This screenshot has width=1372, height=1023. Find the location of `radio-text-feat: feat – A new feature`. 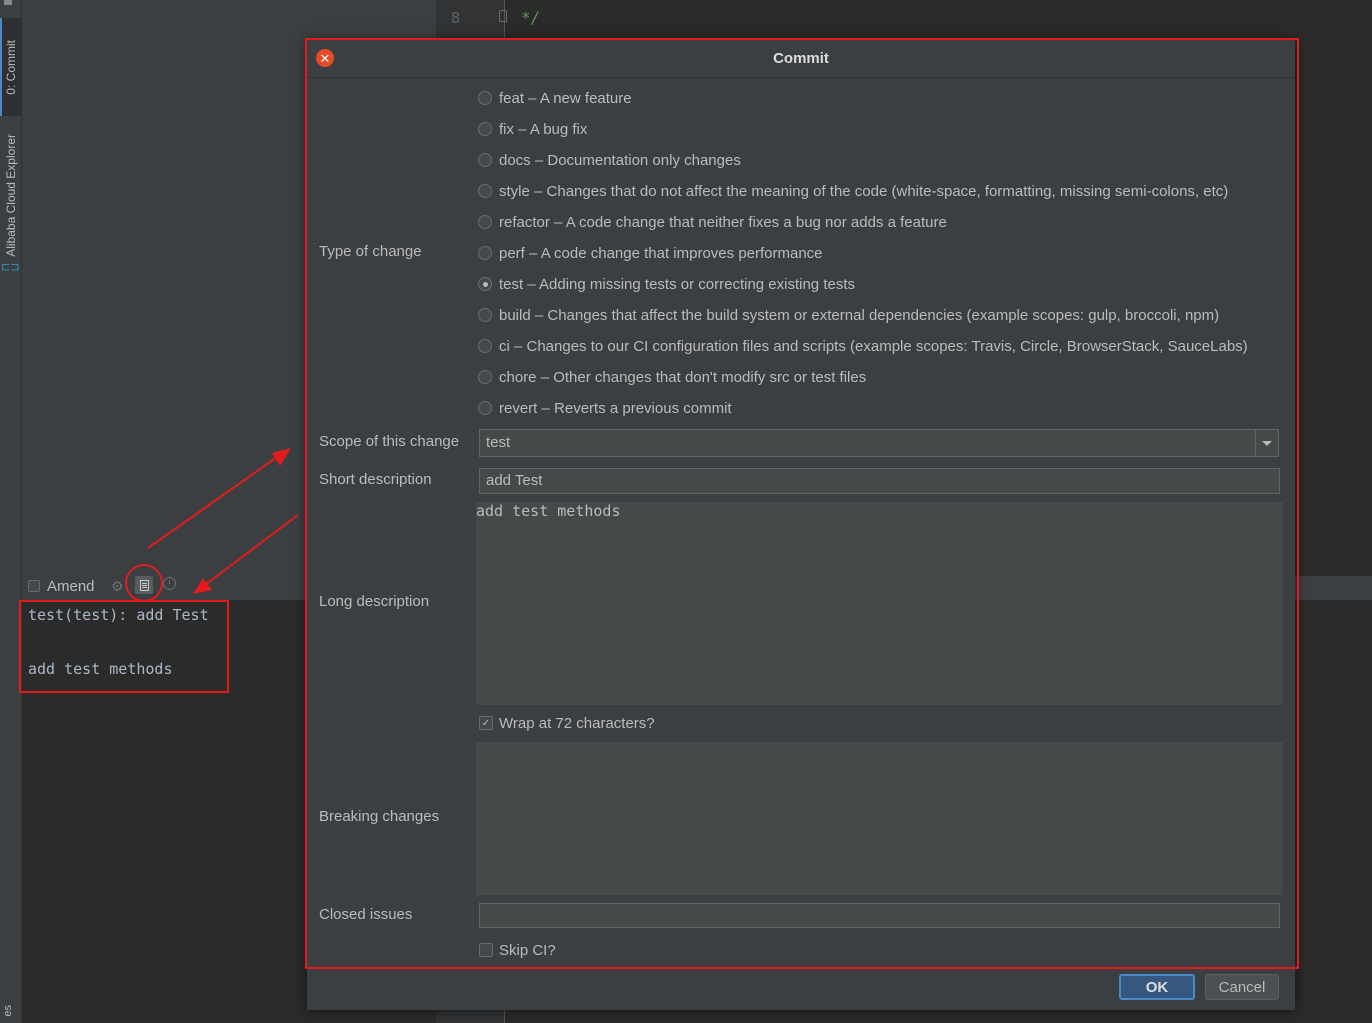

radio-text-feat: feat – A new feature is located at coordinates (565, 98).